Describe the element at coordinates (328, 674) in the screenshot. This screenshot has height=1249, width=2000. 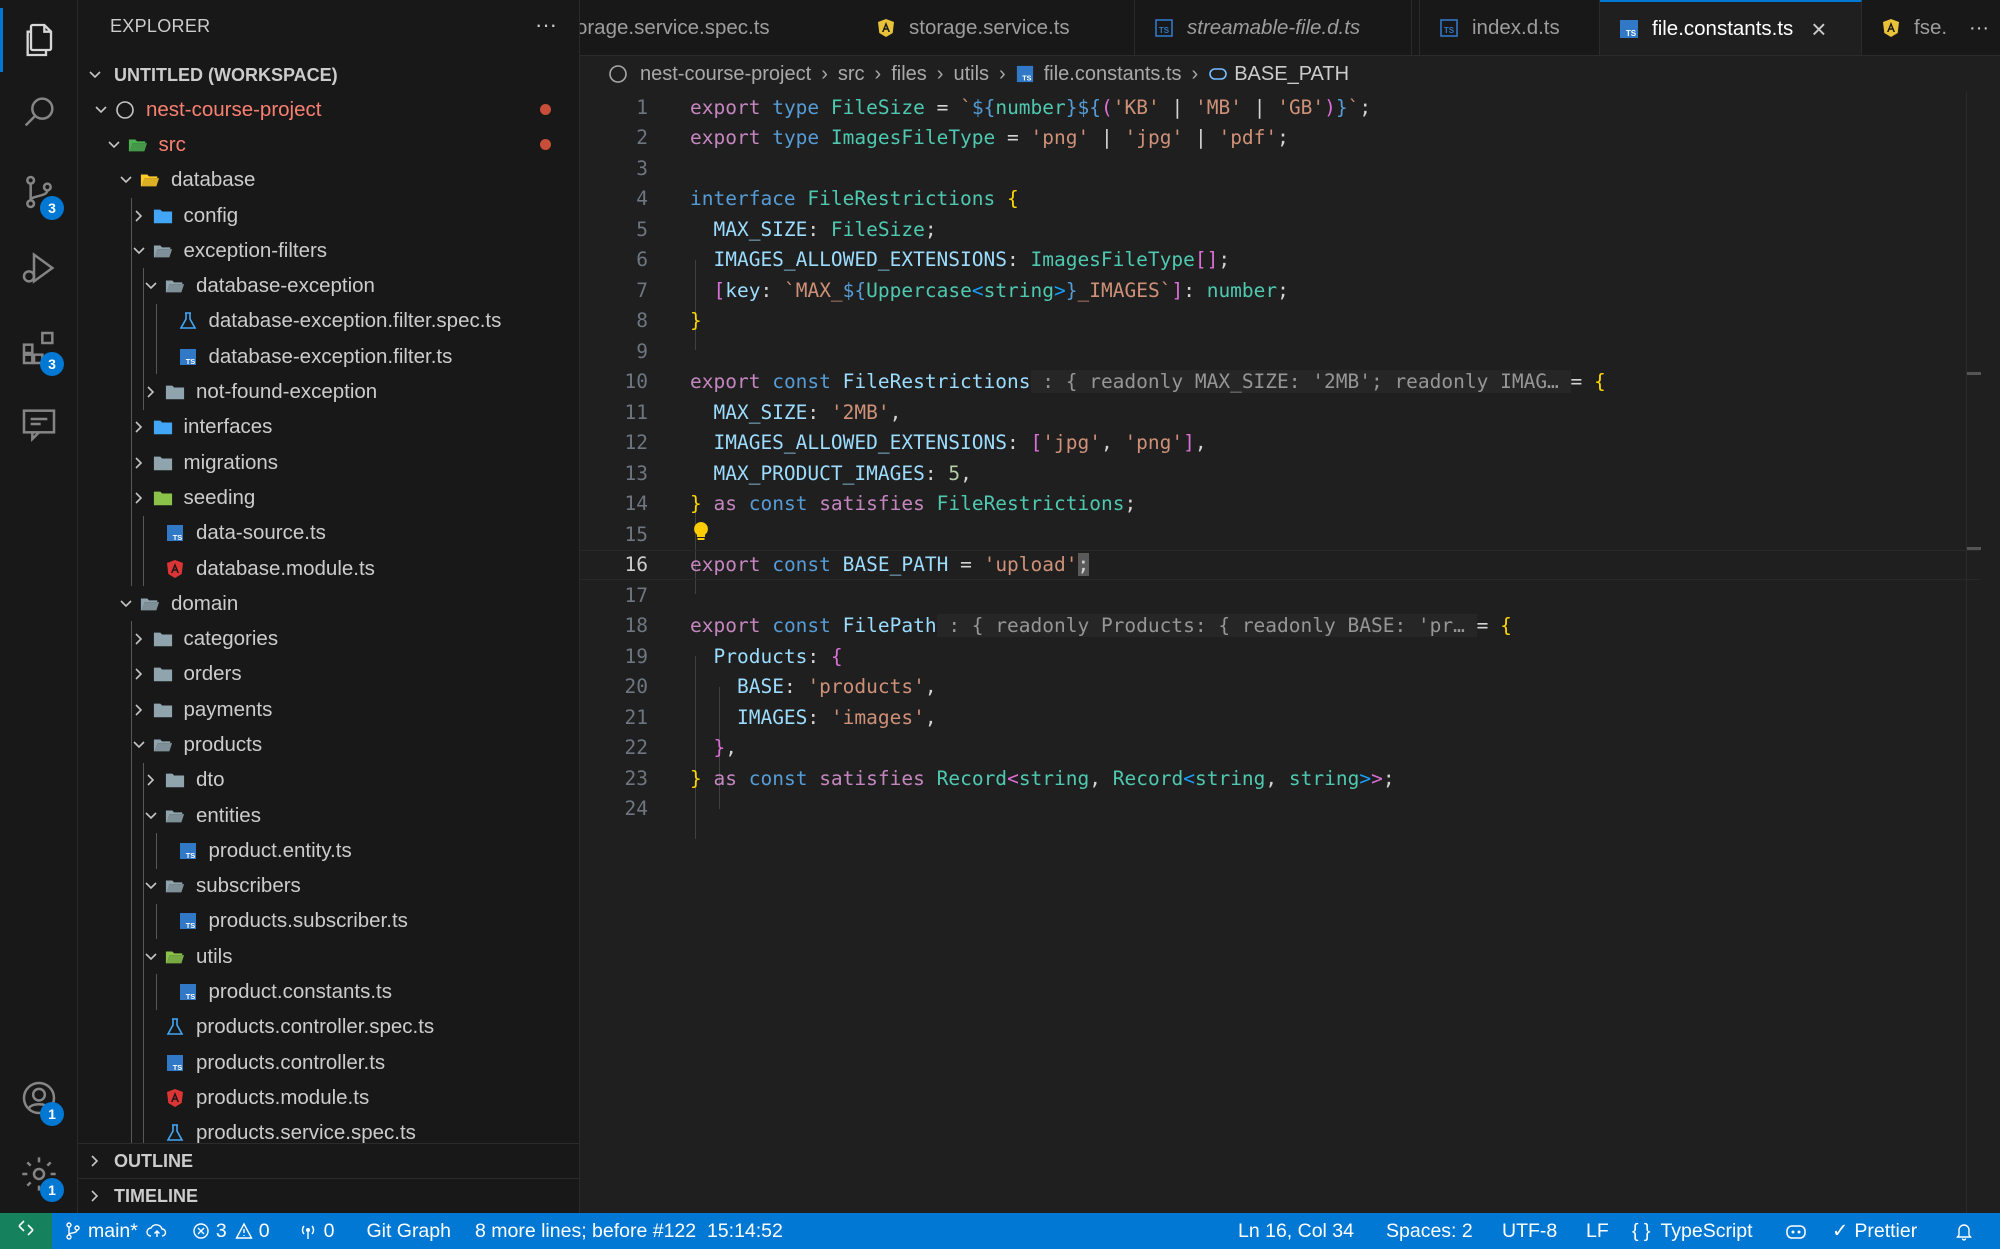
I see `tree-item: orders` at that location.